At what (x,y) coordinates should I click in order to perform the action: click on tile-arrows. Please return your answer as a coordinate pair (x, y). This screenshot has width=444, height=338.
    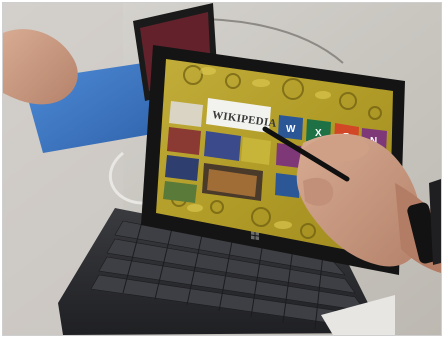
    Looking at the image, I should click on (222, 146).